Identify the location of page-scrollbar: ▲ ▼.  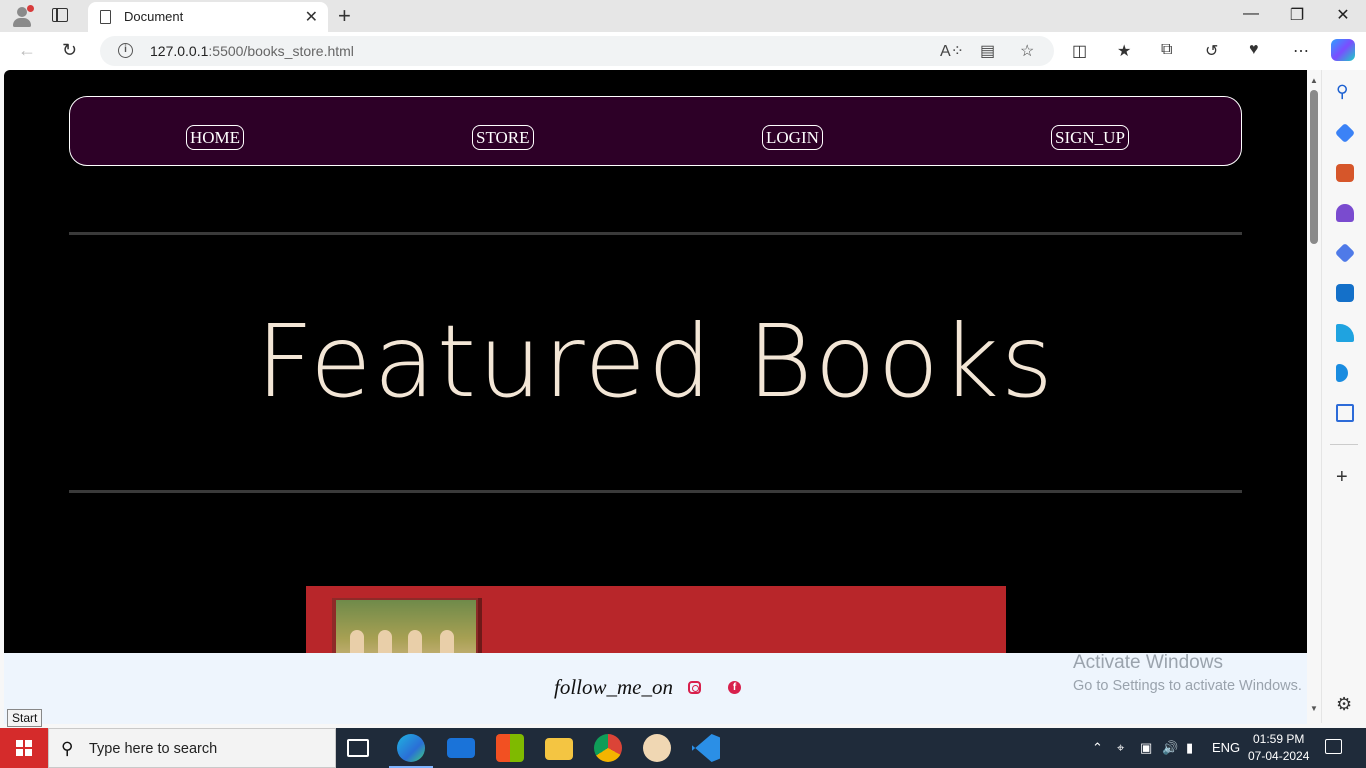
(1314, 396).